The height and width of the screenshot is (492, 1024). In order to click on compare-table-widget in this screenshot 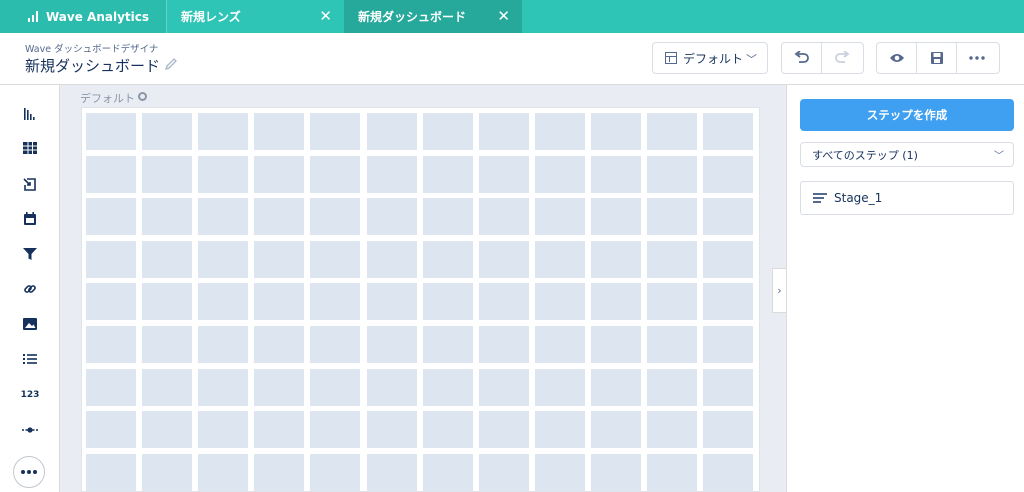, I will do `click(30, 184)`.